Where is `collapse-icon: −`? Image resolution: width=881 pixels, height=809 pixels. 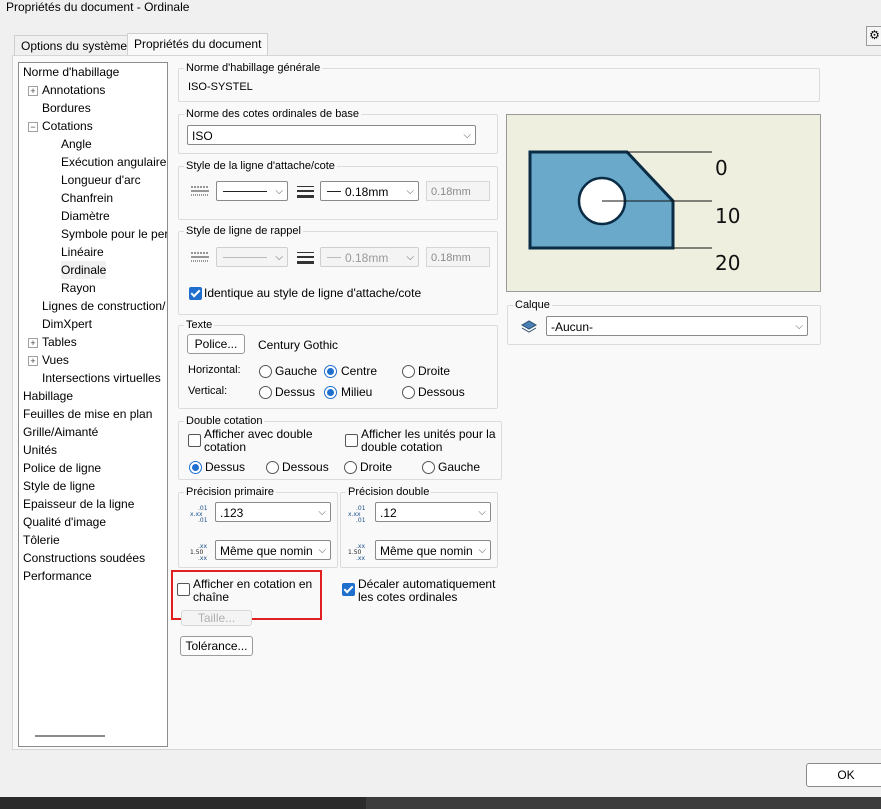
collapse-icon: − is located at coordinates (33, 127).